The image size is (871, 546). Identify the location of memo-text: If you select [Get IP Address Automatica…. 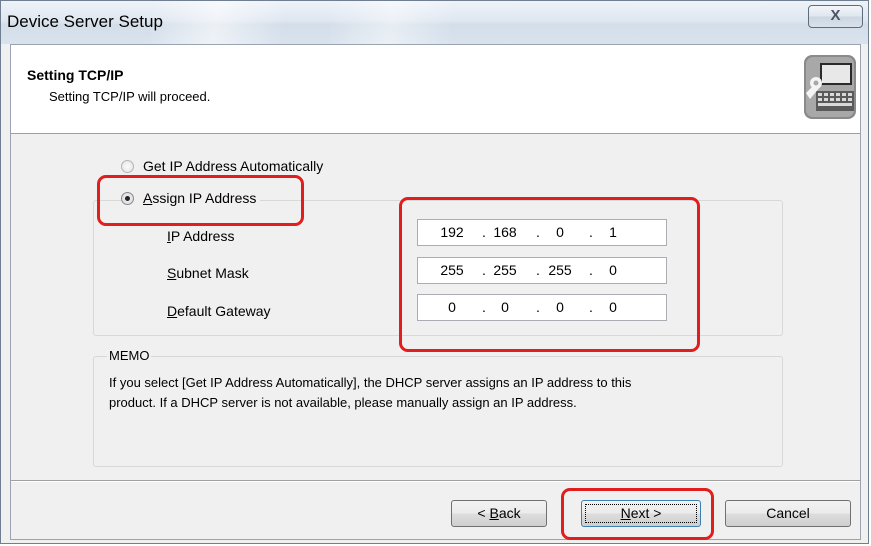
(449, 393).